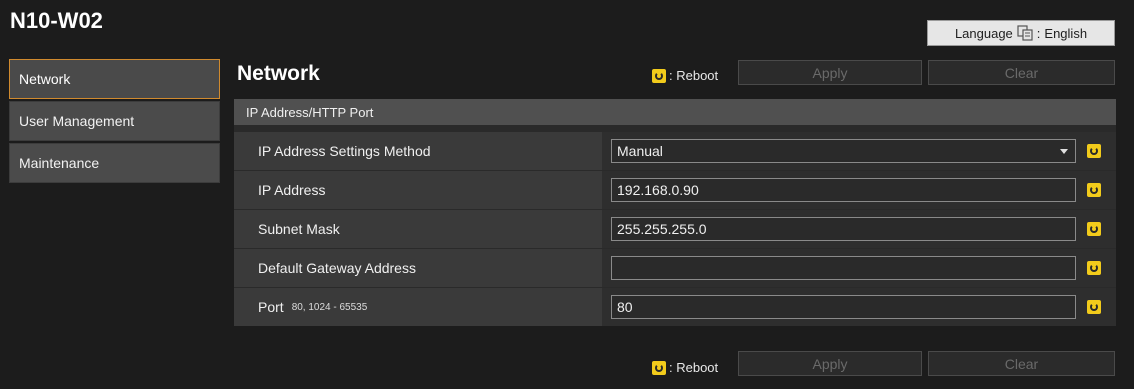  I want to click on language-button: Language : English, so click(1021, 33).